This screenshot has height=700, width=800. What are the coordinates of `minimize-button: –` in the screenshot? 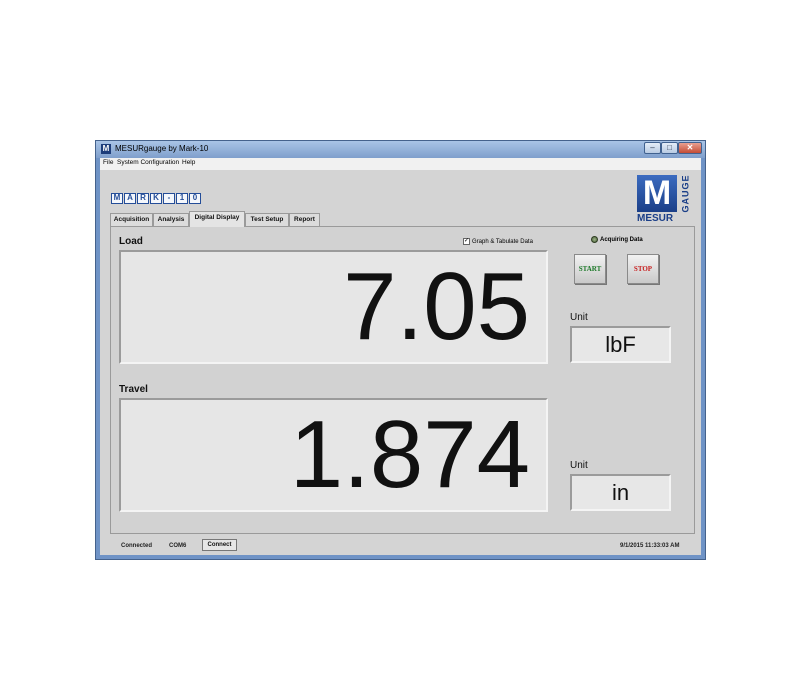 It's located at (652, 148).